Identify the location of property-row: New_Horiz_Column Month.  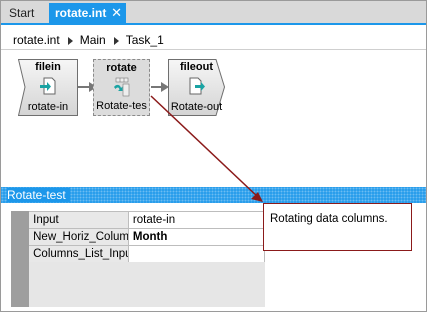
(138, 237).